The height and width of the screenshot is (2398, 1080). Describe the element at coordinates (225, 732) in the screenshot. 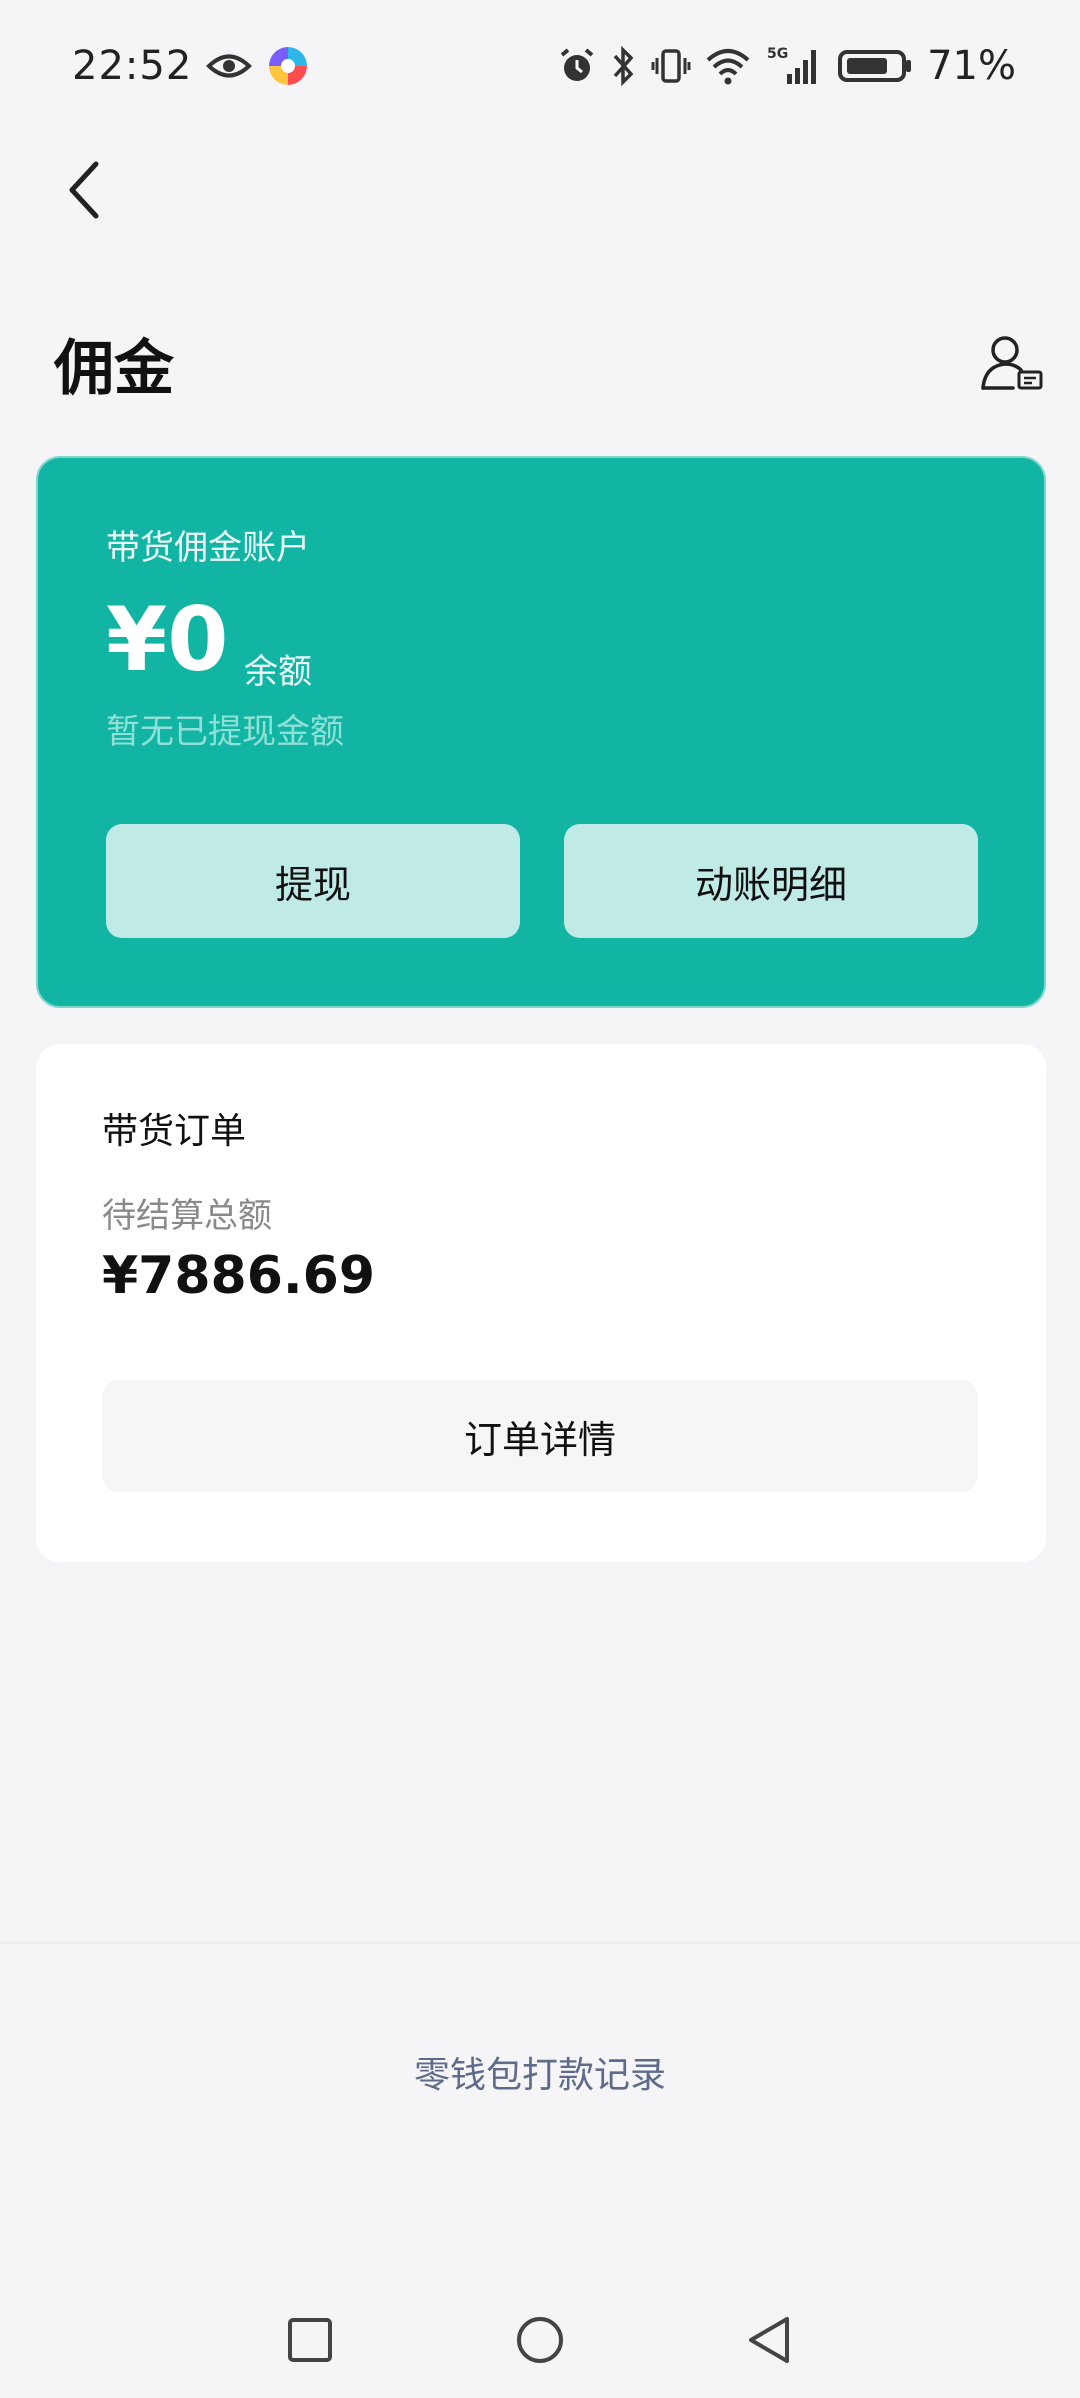

I see `withdrawn-amount-note: 暂无已提现金额` at that location.